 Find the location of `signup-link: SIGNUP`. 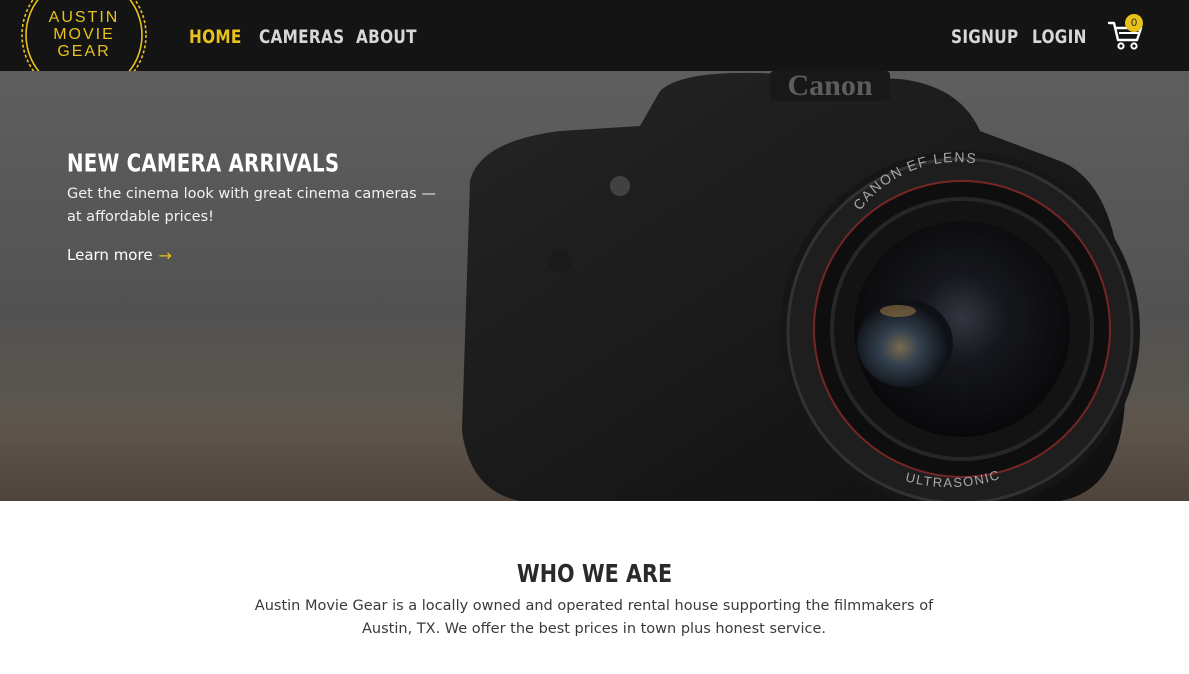

signup-link: SIGNUP is located at coordinates (984, 37).